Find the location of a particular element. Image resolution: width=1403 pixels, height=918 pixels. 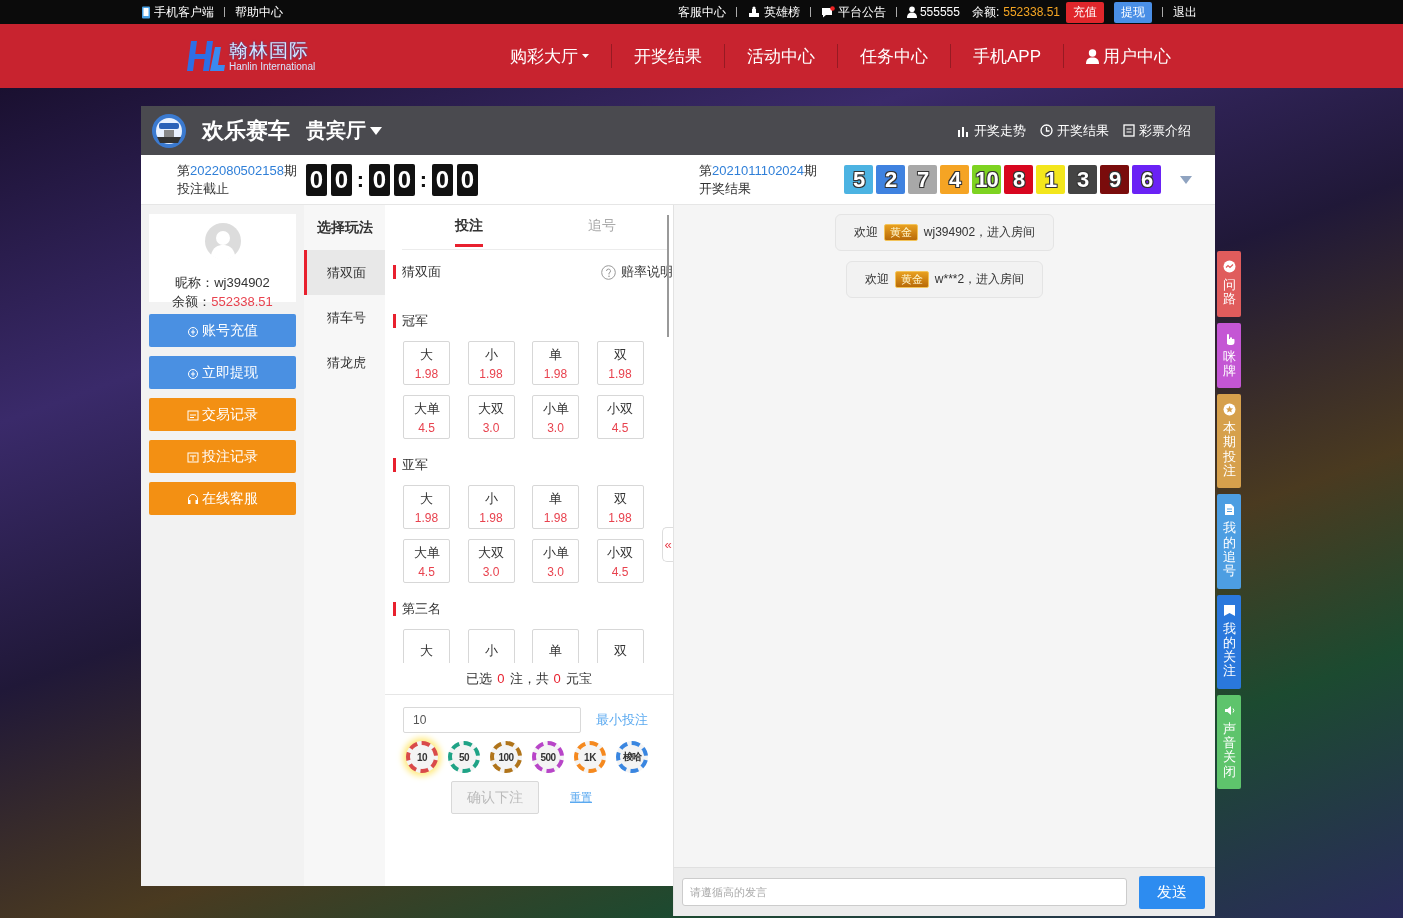

side-tab: 咪牌 is located at coordinates (1229, 355).